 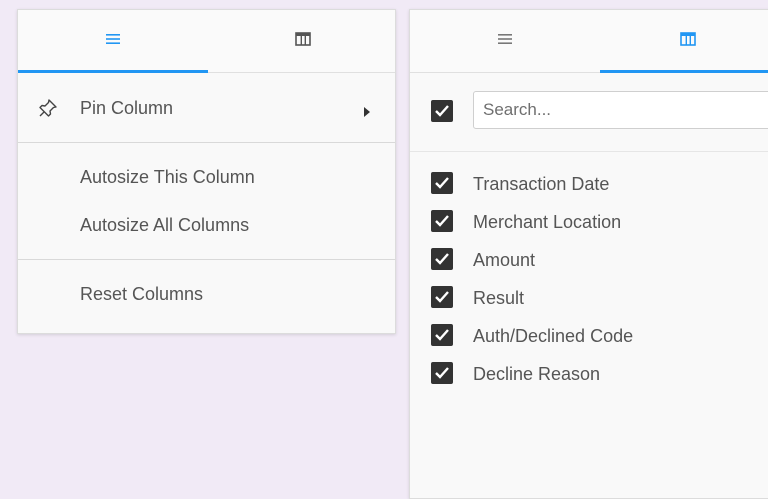 I want to click on menu-item-autosize-this-column: Autosize This Column, so click(x=206, y=177).